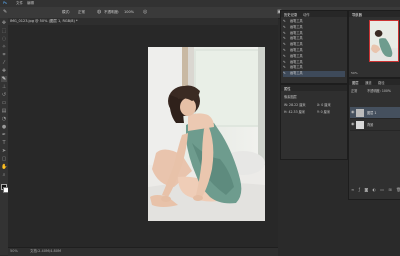  What do you see at coordinates (294, 111) in the screenshot?
I see `height-field: H: 42.33 厘米` at bounding box center [294, 111].